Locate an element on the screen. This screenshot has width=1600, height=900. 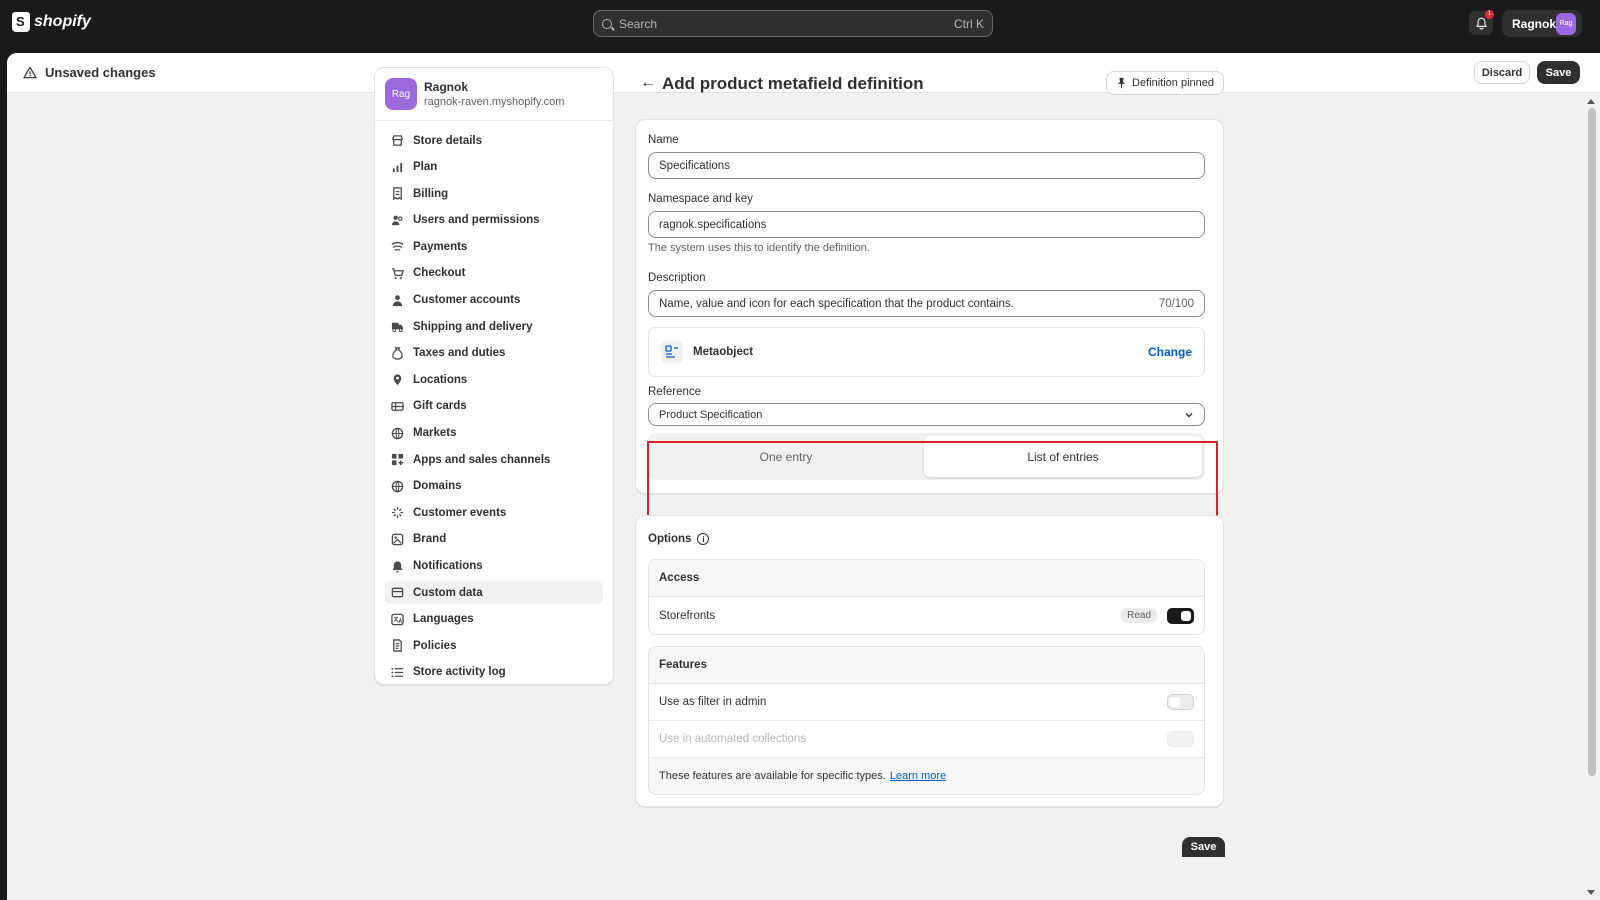
collections-row: Use in automated collections is located at coordinates (926, 739).